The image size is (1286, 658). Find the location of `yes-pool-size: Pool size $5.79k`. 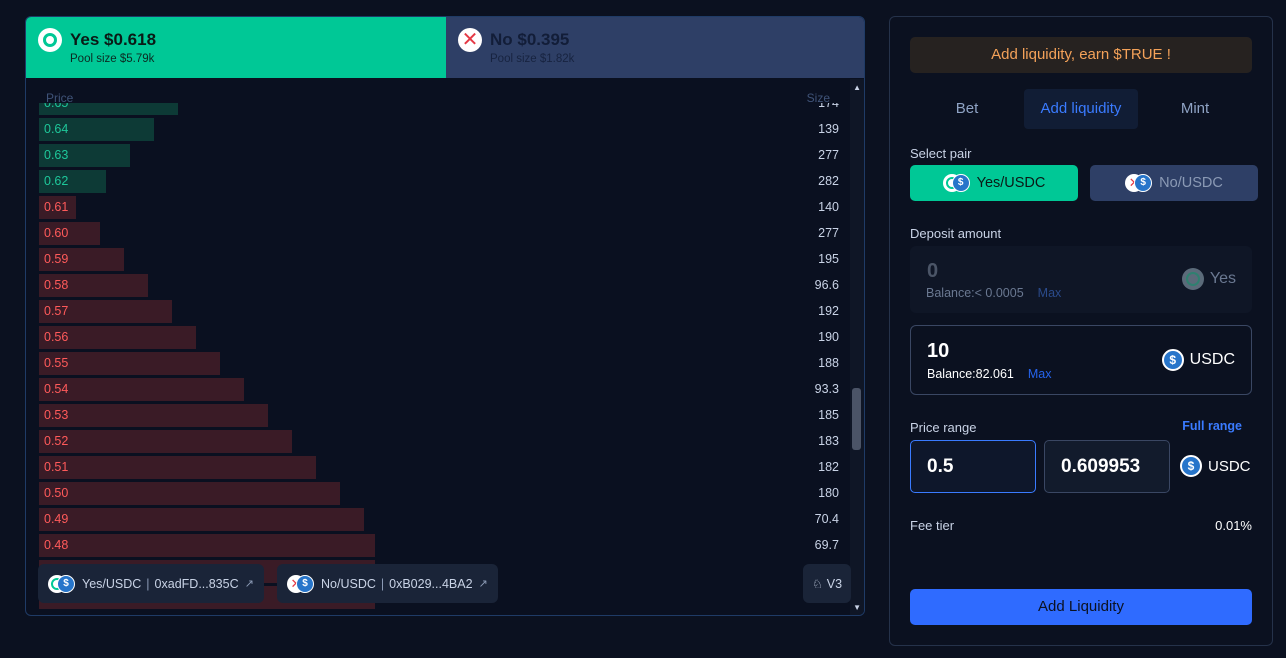

yes-pool-size: Pool size $5.79k is located at coordinates (112, 59).